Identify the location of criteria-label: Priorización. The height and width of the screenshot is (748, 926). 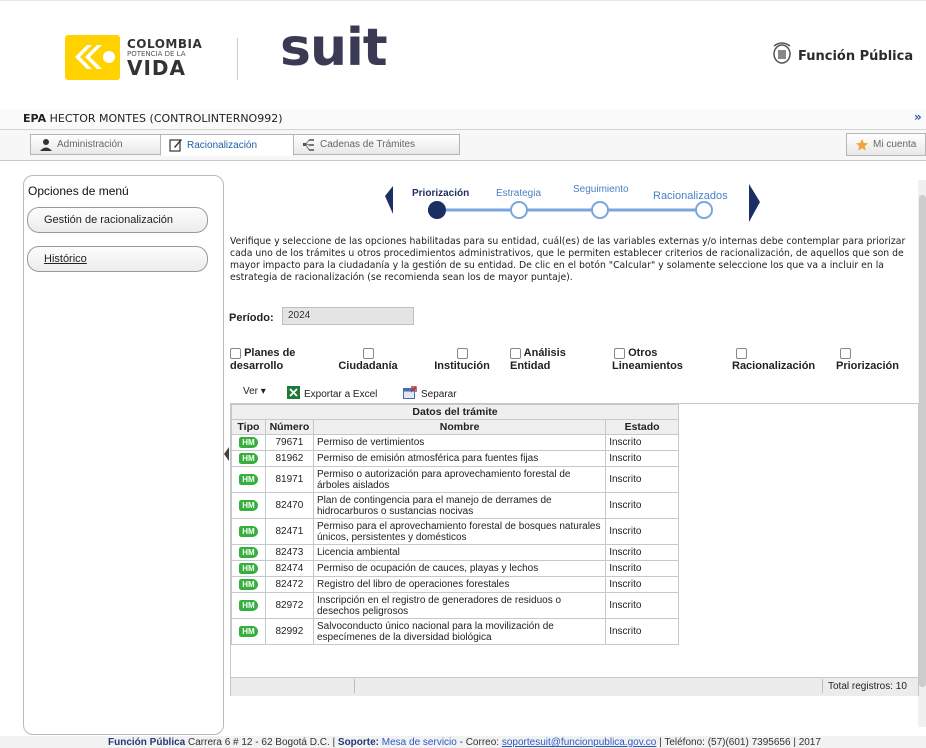
(867, 366).